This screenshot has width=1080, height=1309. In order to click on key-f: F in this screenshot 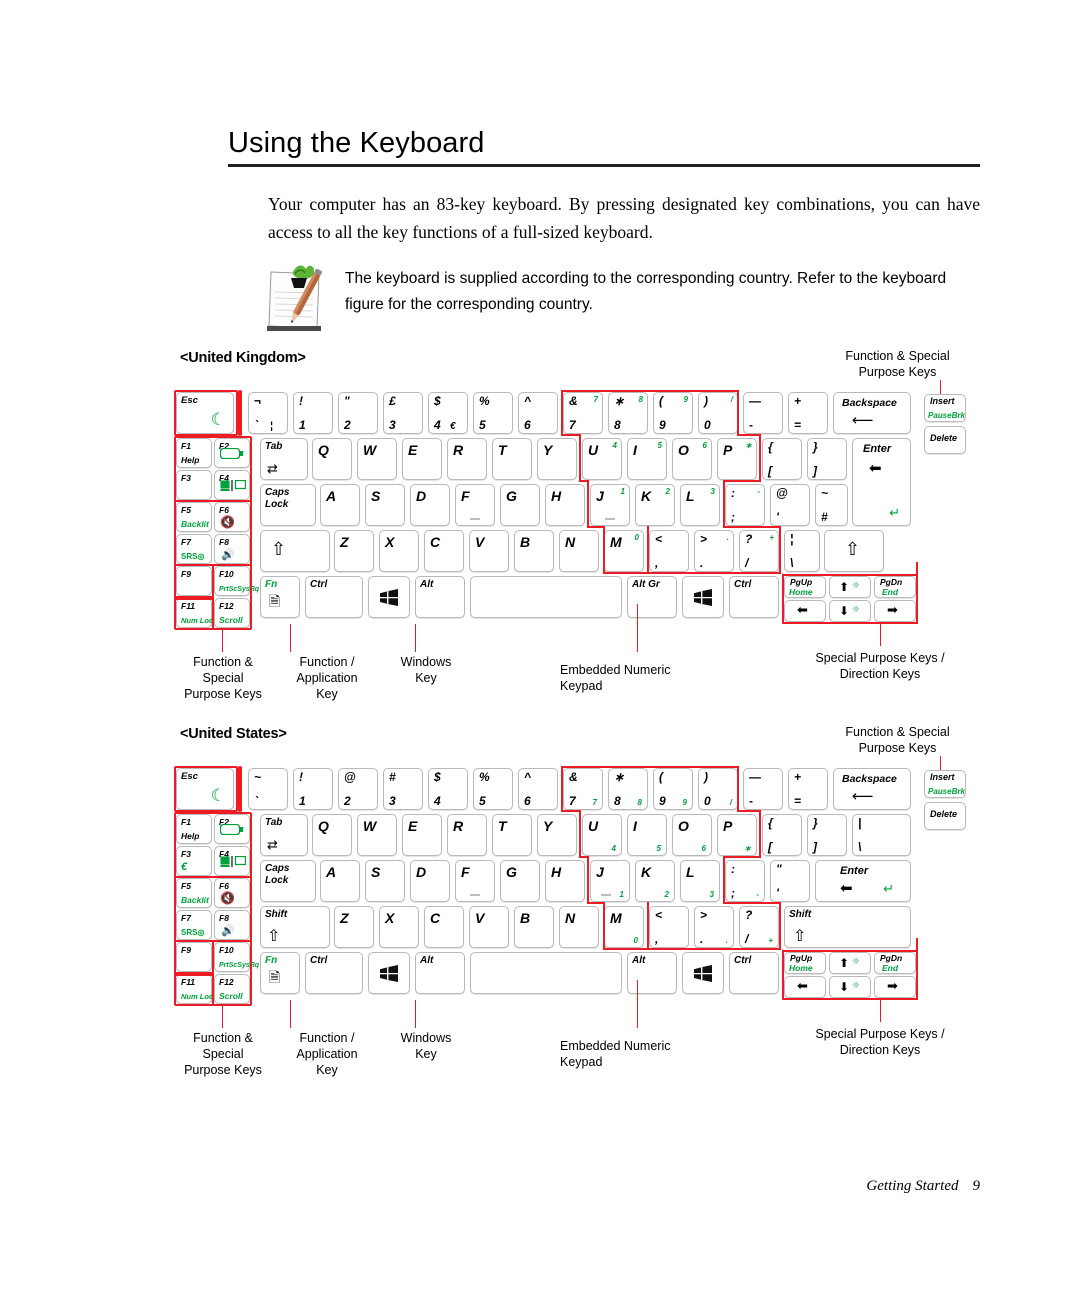, I will do `click(475, 881)`.